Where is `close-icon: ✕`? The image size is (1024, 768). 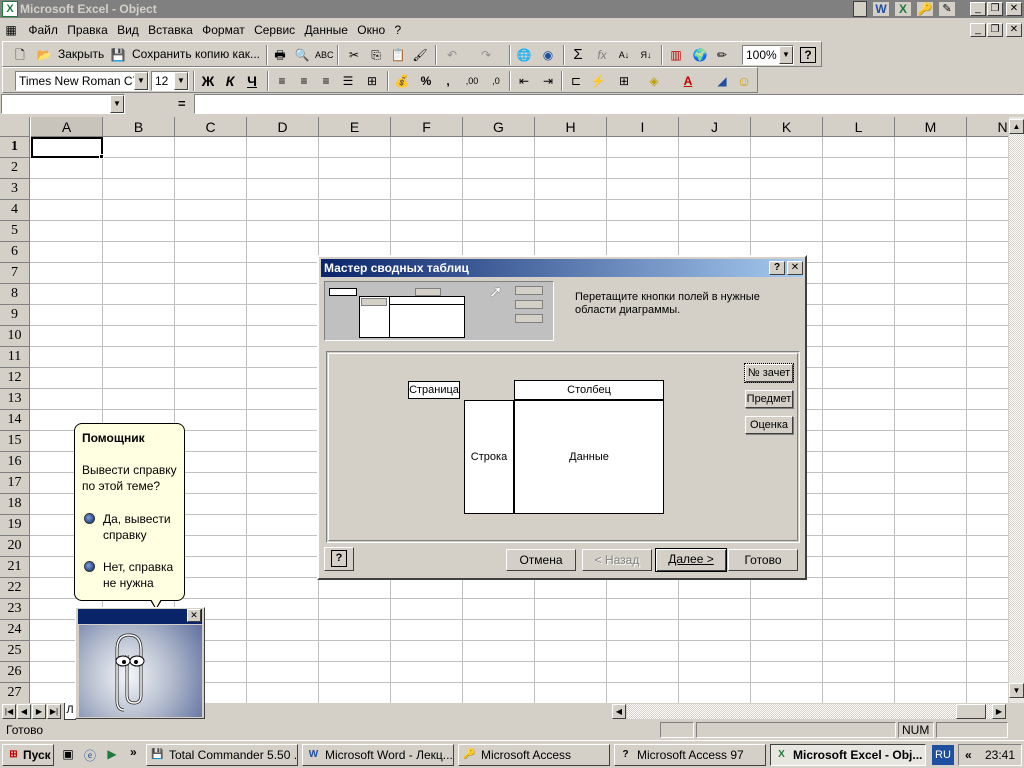
close-icon: ✕ is located at coordinates (1014, 9).